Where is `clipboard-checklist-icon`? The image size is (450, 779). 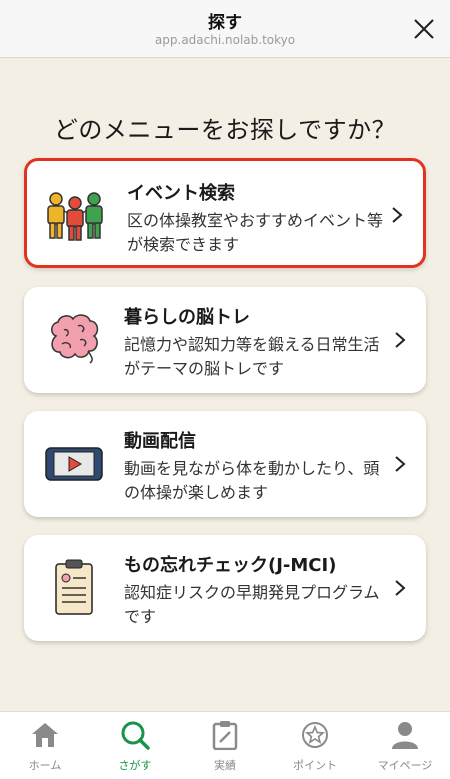
clipboard-checklist-icon is located at coordinates (74, 587).